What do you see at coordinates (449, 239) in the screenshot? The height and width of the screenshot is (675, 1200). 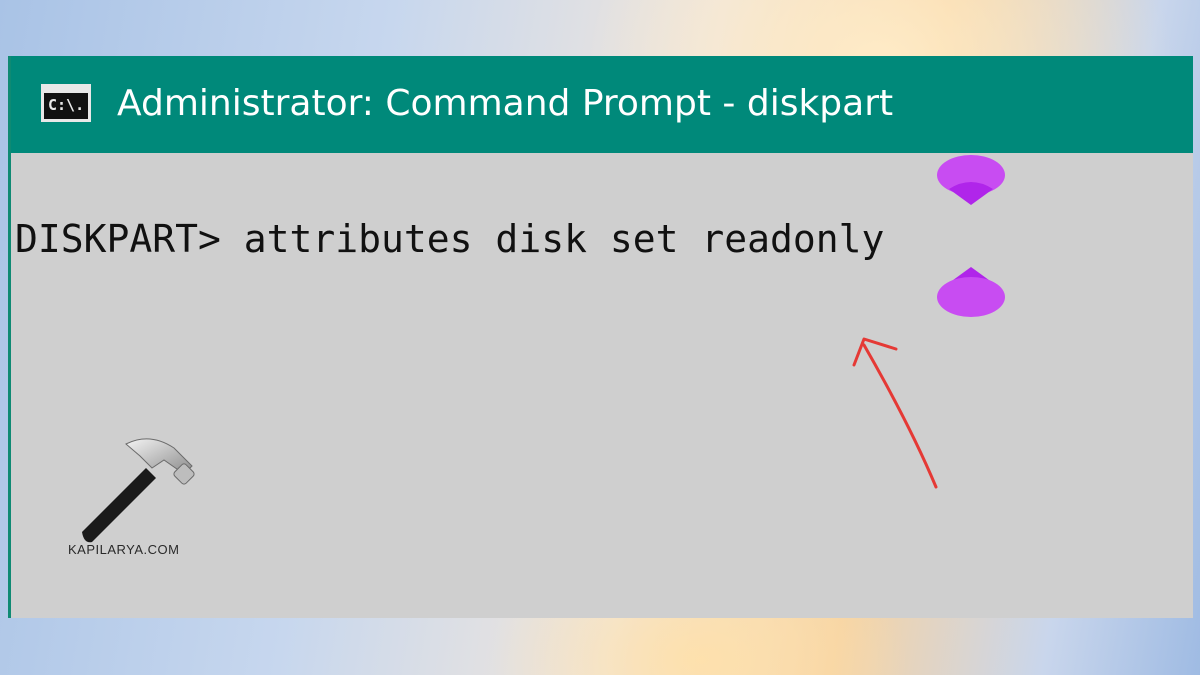 I see `console-command-line: DISKPART> attributes disk set readonly` at bounding box center [449, 239].